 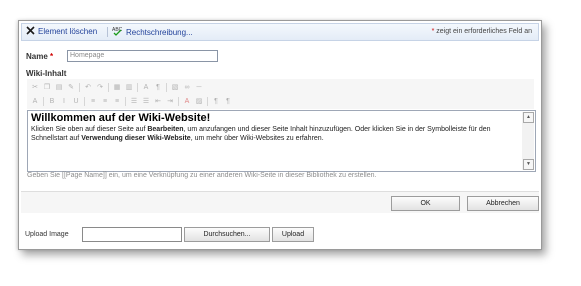 I want to click on copy-icon: ❐, so click(x=47, y=87).